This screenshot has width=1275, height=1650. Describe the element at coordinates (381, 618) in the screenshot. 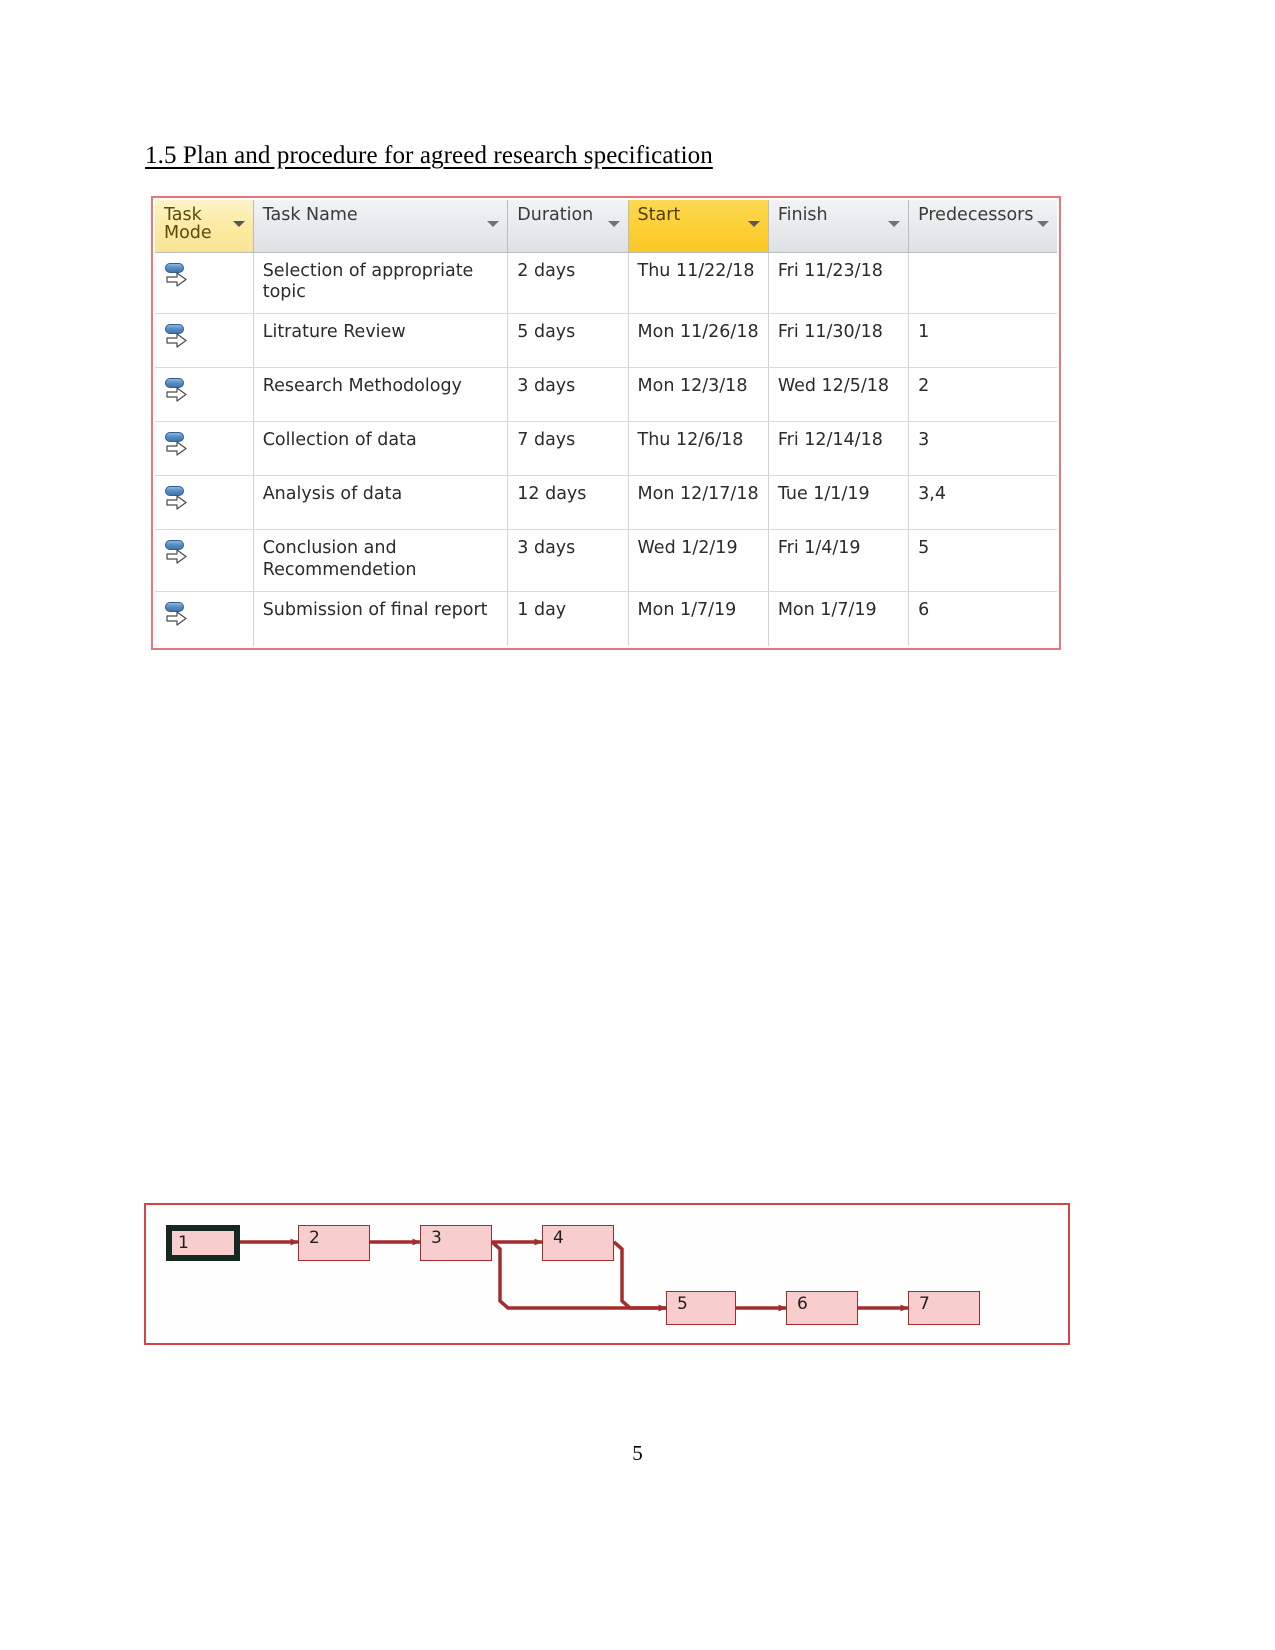

I see `cell-task-name: Submission of final report` at that location.